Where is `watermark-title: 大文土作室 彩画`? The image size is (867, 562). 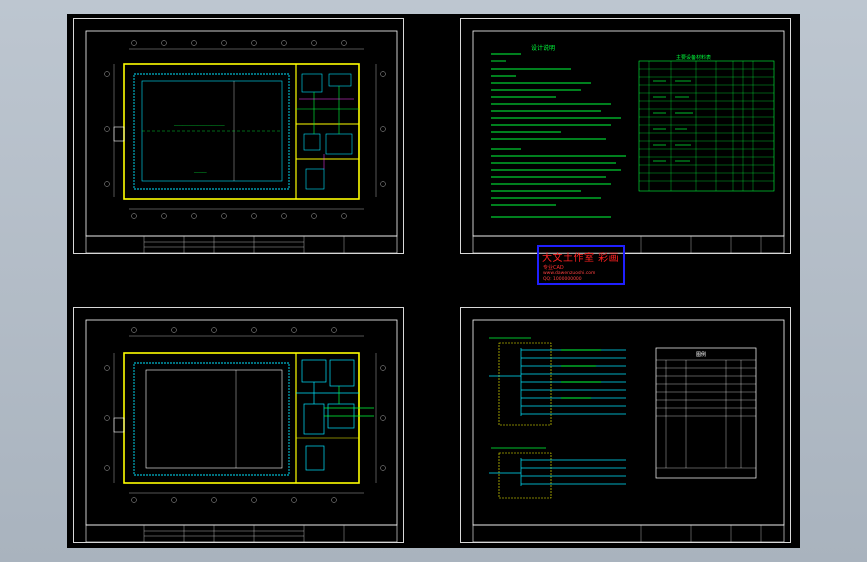 watermark-title: 大文土作室 彩画 is located at coordinates (581, 258).